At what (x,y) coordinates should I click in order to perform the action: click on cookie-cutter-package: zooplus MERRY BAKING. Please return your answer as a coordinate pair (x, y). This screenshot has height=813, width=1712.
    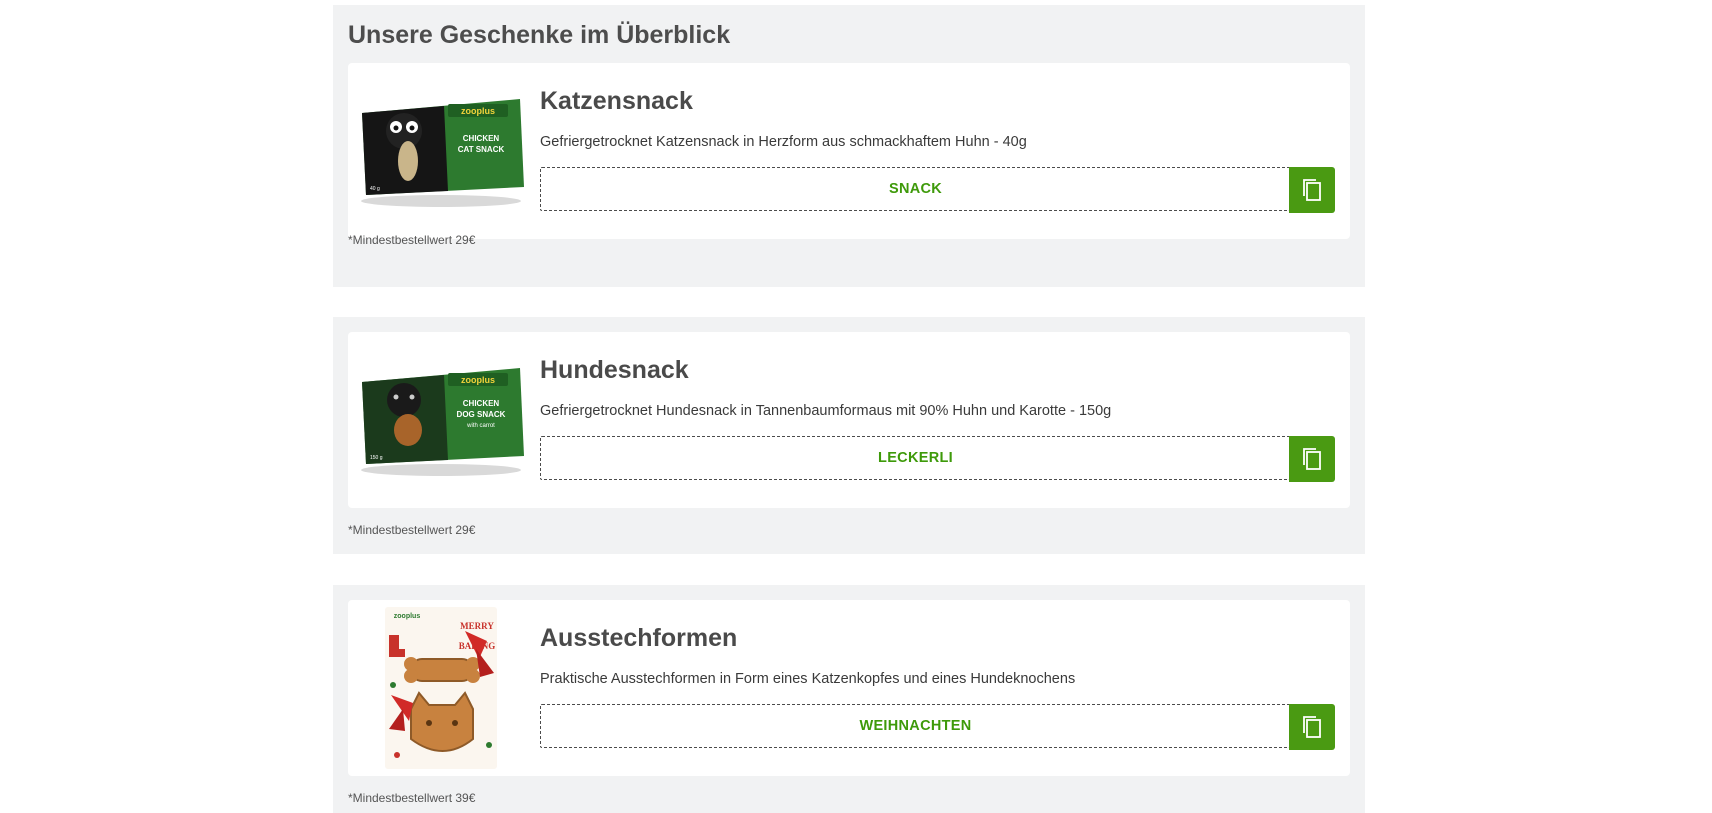
    Looking at the image, I should click on (441, 688).